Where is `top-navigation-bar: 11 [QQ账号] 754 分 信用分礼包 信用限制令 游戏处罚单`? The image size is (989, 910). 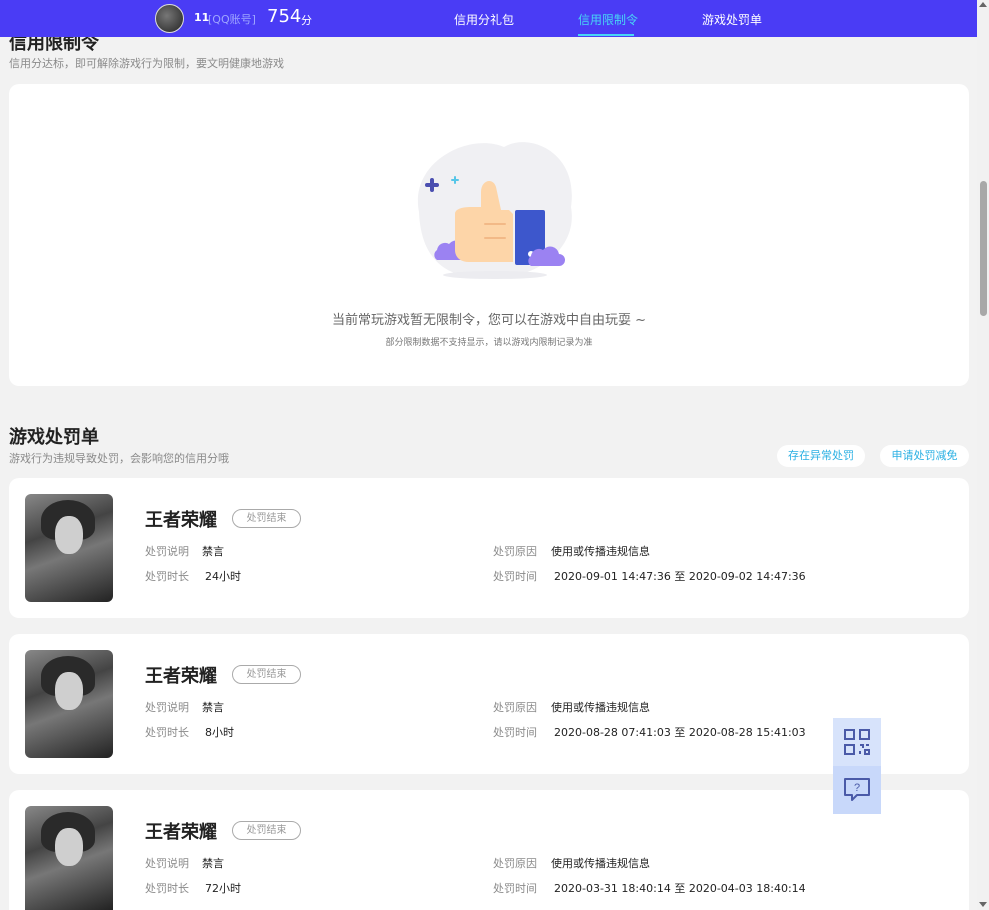 top-navigation-bar: 11 [QQ账号] 754 分 信用分礼包 信用限制令 游戏处罚单 is located at coordinates (488, 18).